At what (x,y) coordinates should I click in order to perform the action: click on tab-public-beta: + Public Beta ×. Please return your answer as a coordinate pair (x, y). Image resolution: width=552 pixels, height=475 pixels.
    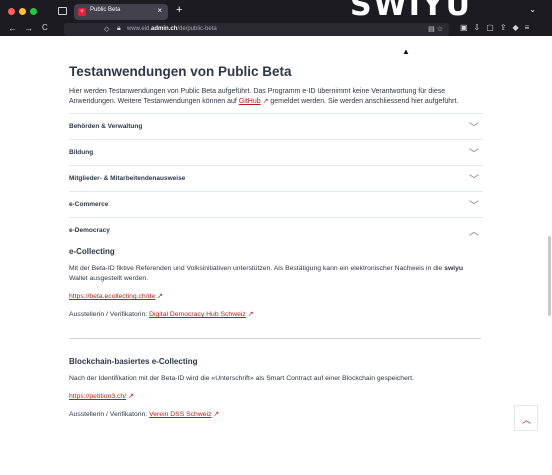
    Looking at the image, I should click on (121, 12).